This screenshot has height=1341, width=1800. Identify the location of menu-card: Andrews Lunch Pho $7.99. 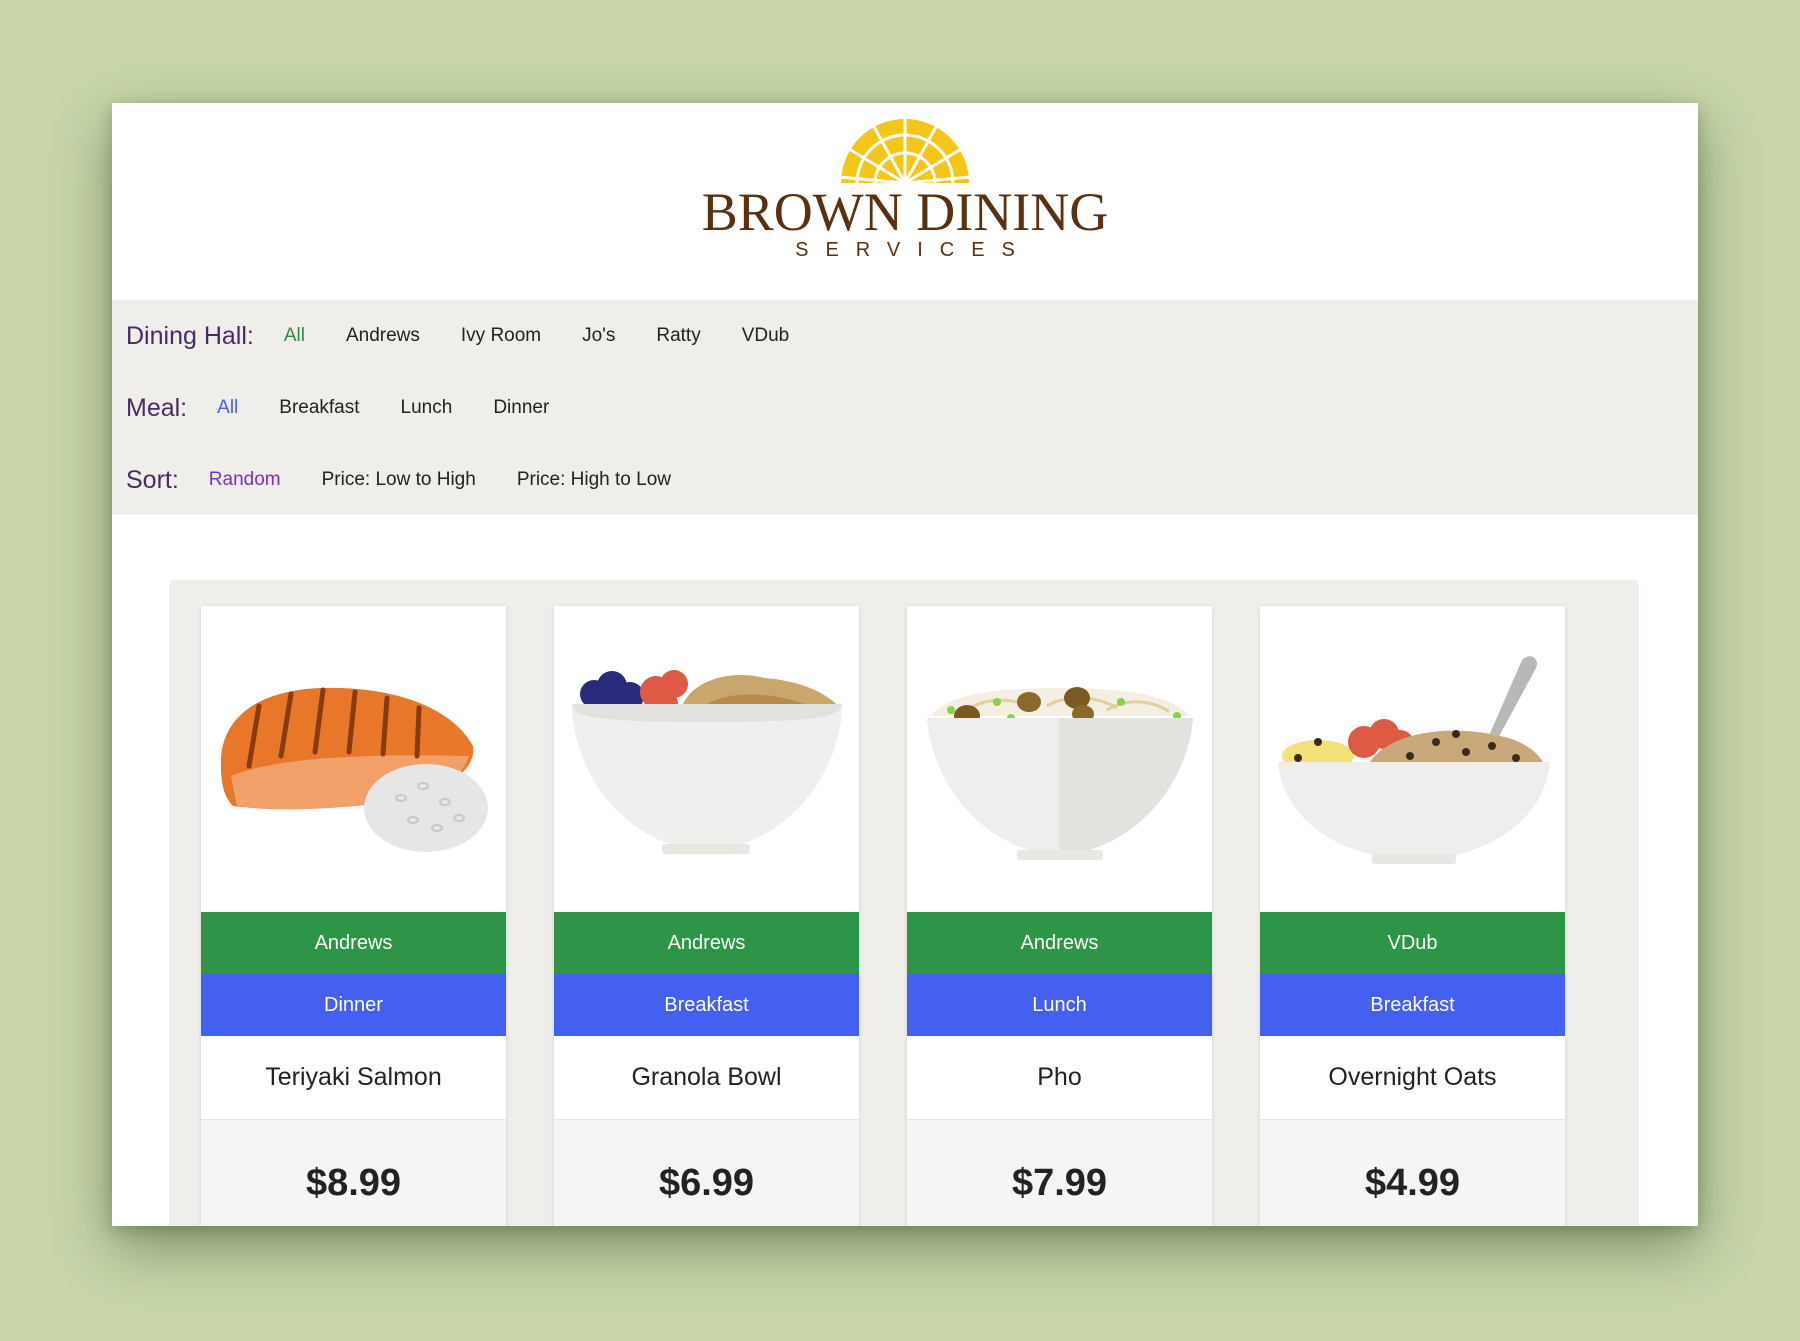
(1059, 916).